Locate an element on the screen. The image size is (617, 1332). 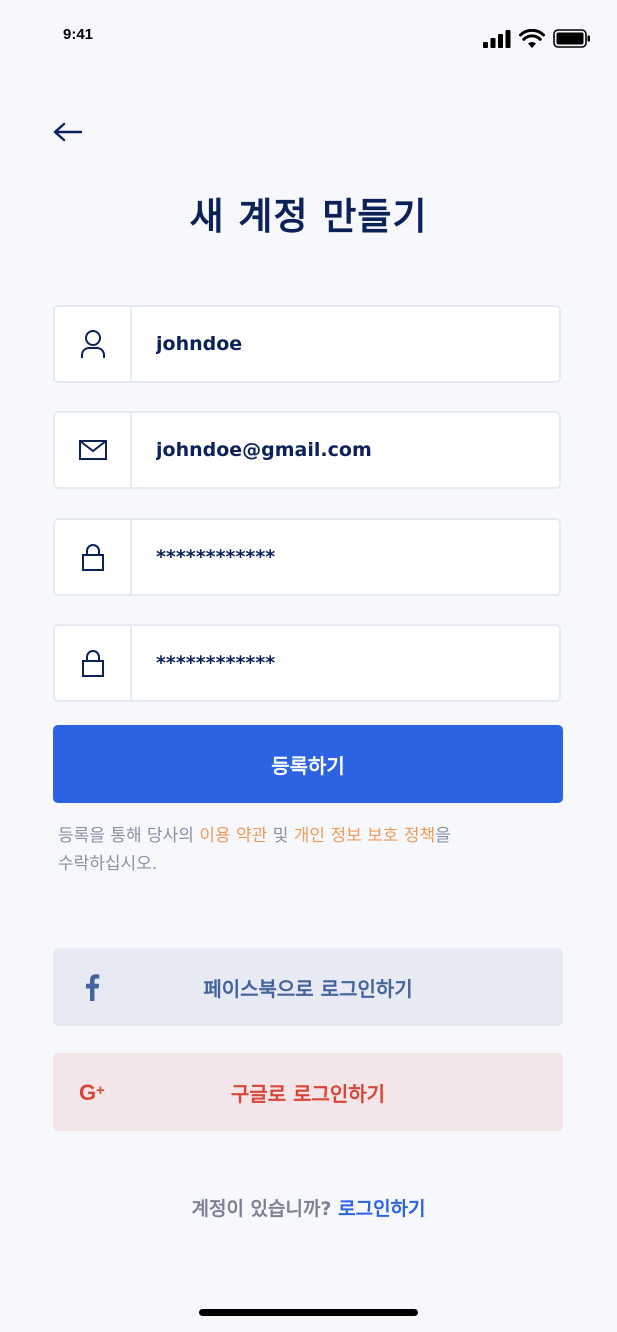
password-field is located at coordinates (307, 557).